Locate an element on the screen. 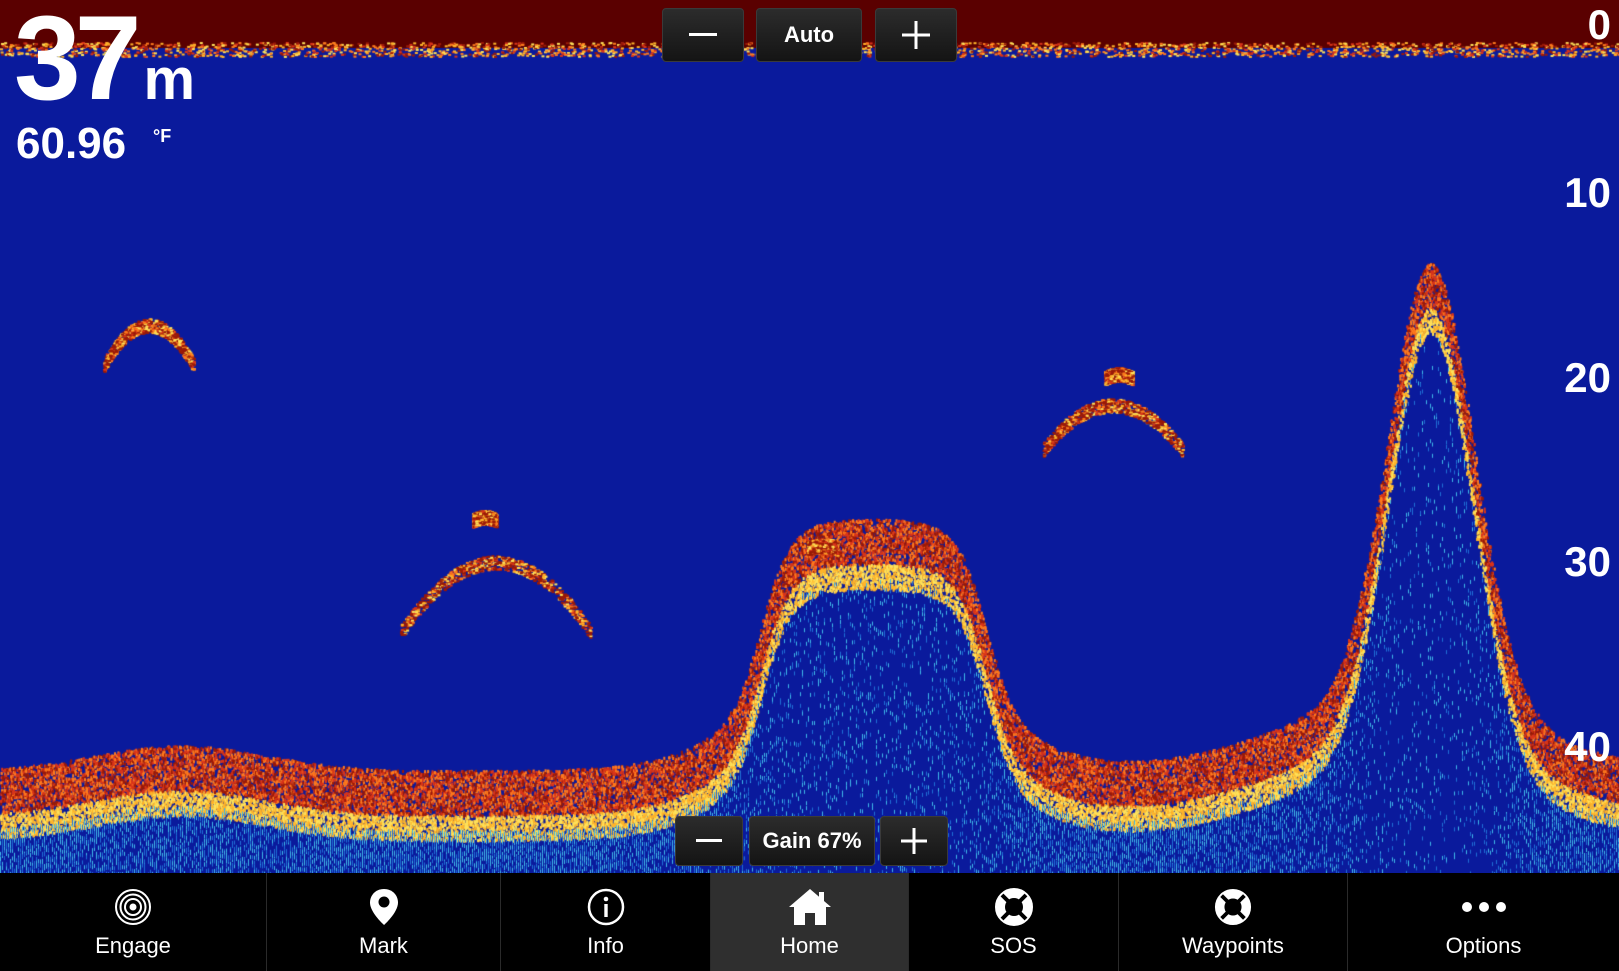  range-mode-label: Auto is located at coordinates (809, 34).